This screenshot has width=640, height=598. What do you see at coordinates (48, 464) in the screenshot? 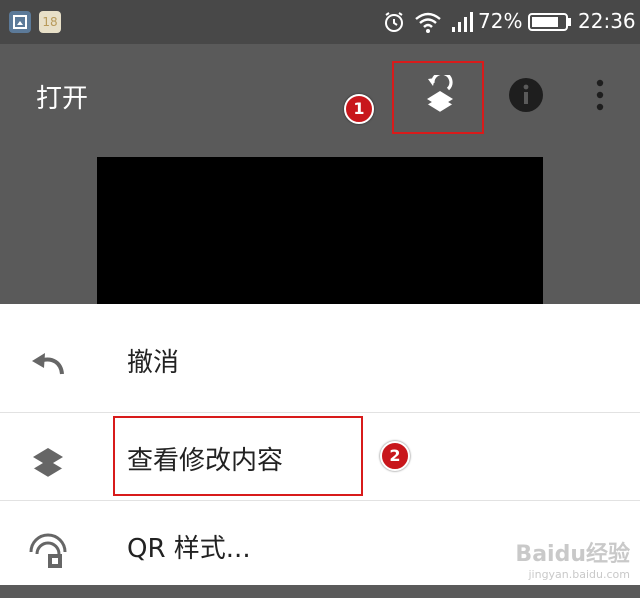
I see `layers-icon` at bounding box center [48, 464].